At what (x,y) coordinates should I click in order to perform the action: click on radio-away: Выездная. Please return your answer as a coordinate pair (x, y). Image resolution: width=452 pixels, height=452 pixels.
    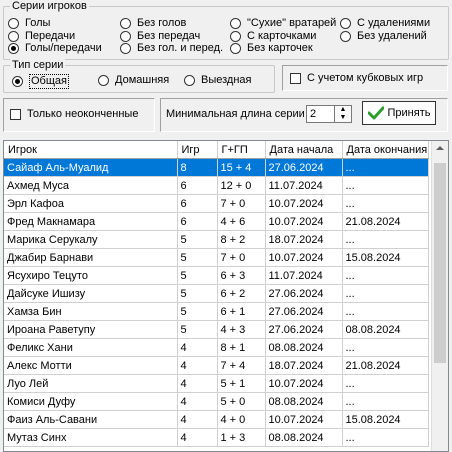
    Looking at the image, I should click on (218, 80).